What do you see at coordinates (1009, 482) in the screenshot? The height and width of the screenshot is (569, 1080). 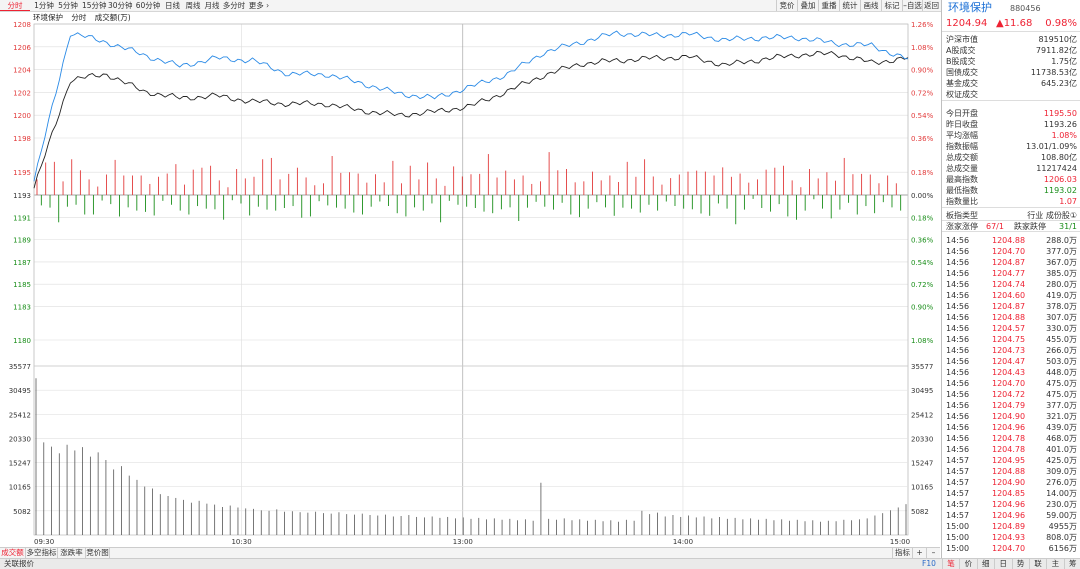 I see `tick-price: 1204.90` at bounding box center [1009, 482].